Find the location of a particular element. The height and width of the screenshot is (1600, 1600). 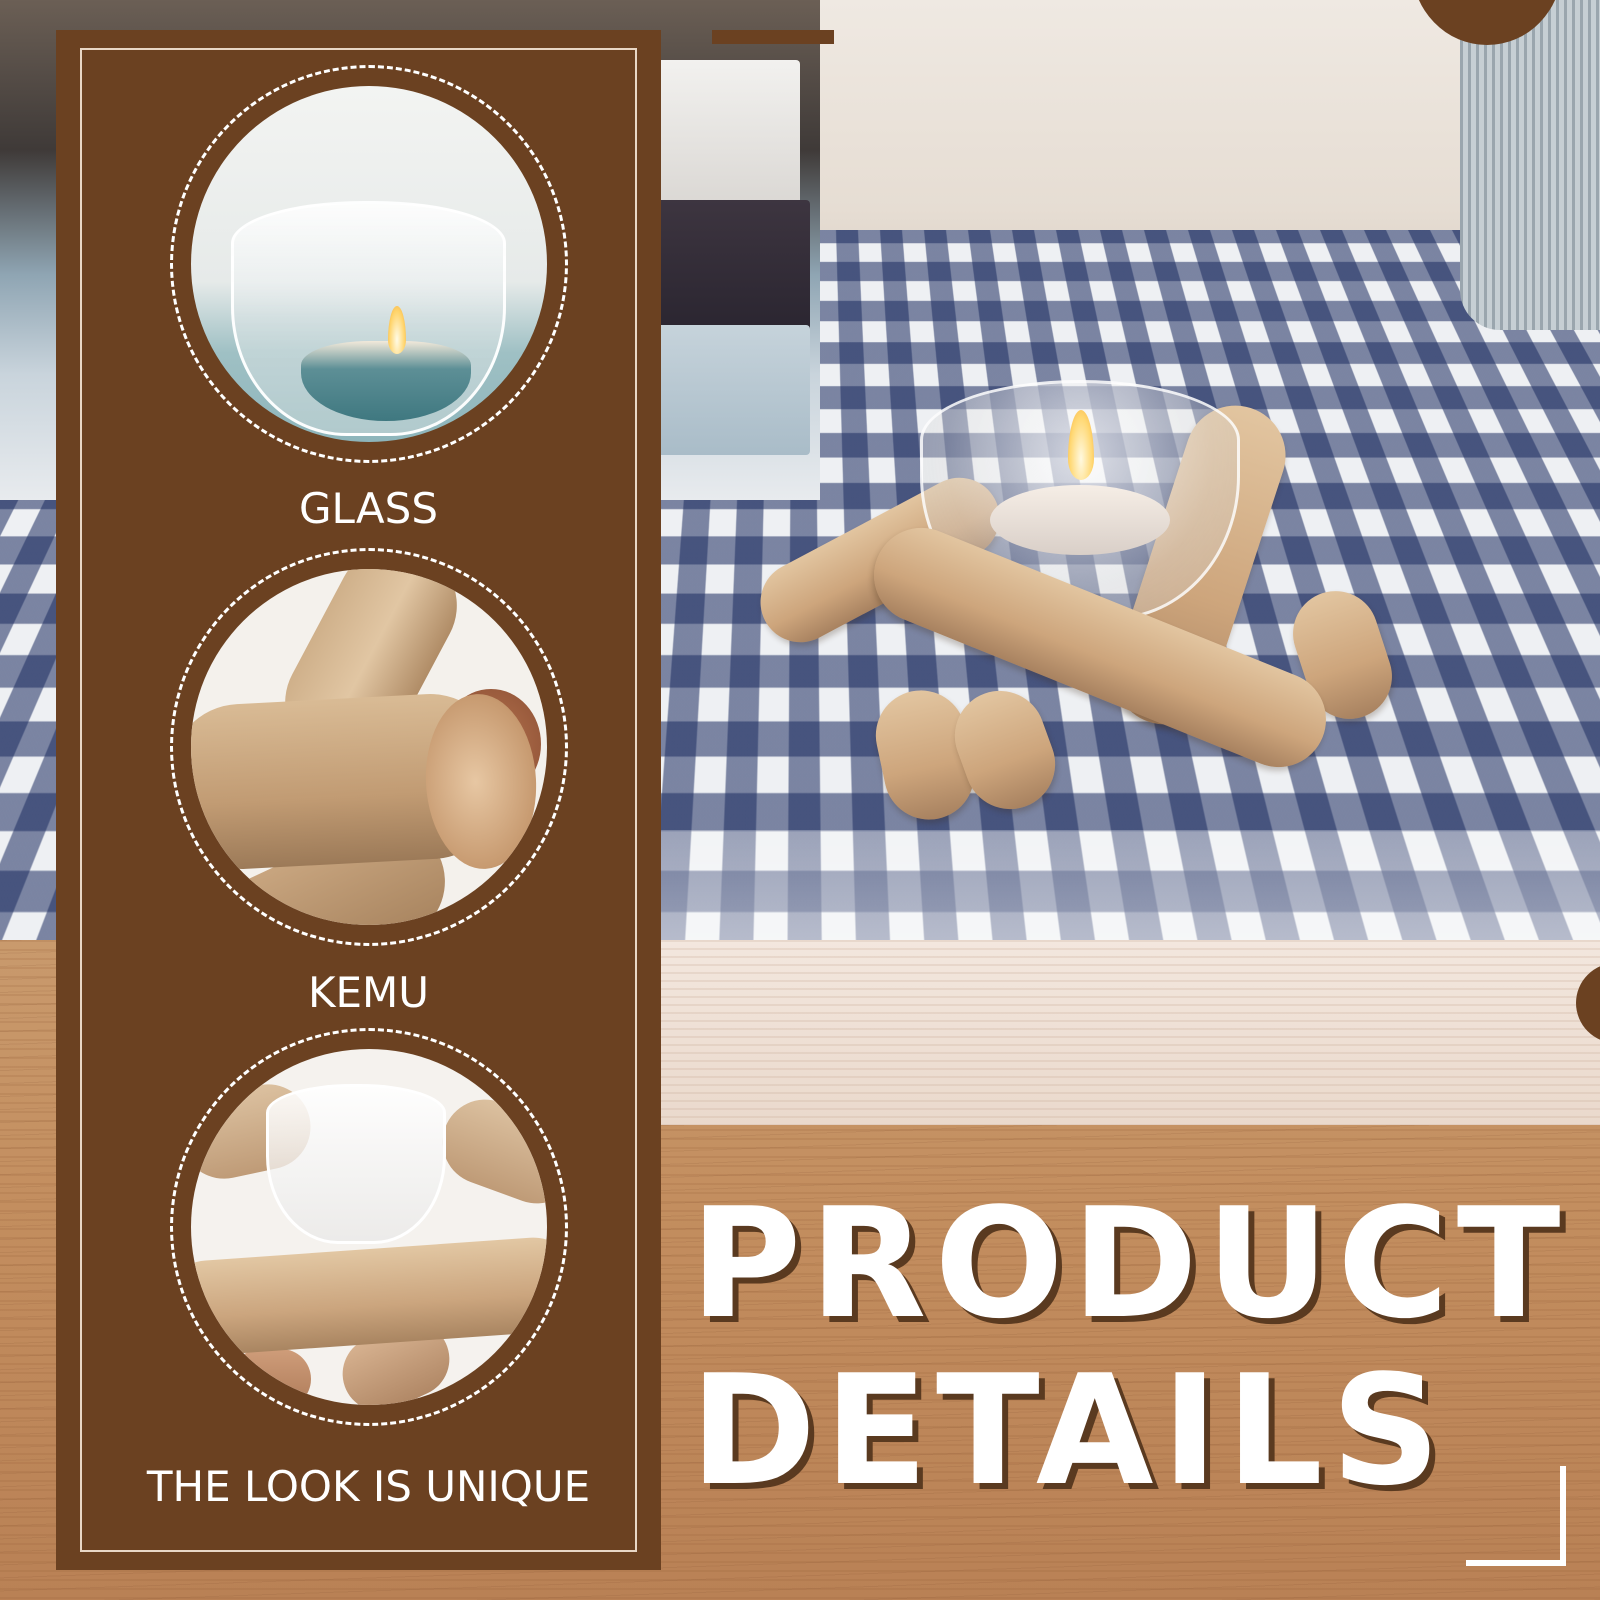

cloth-highlight is located at coordinates (1125, 885).